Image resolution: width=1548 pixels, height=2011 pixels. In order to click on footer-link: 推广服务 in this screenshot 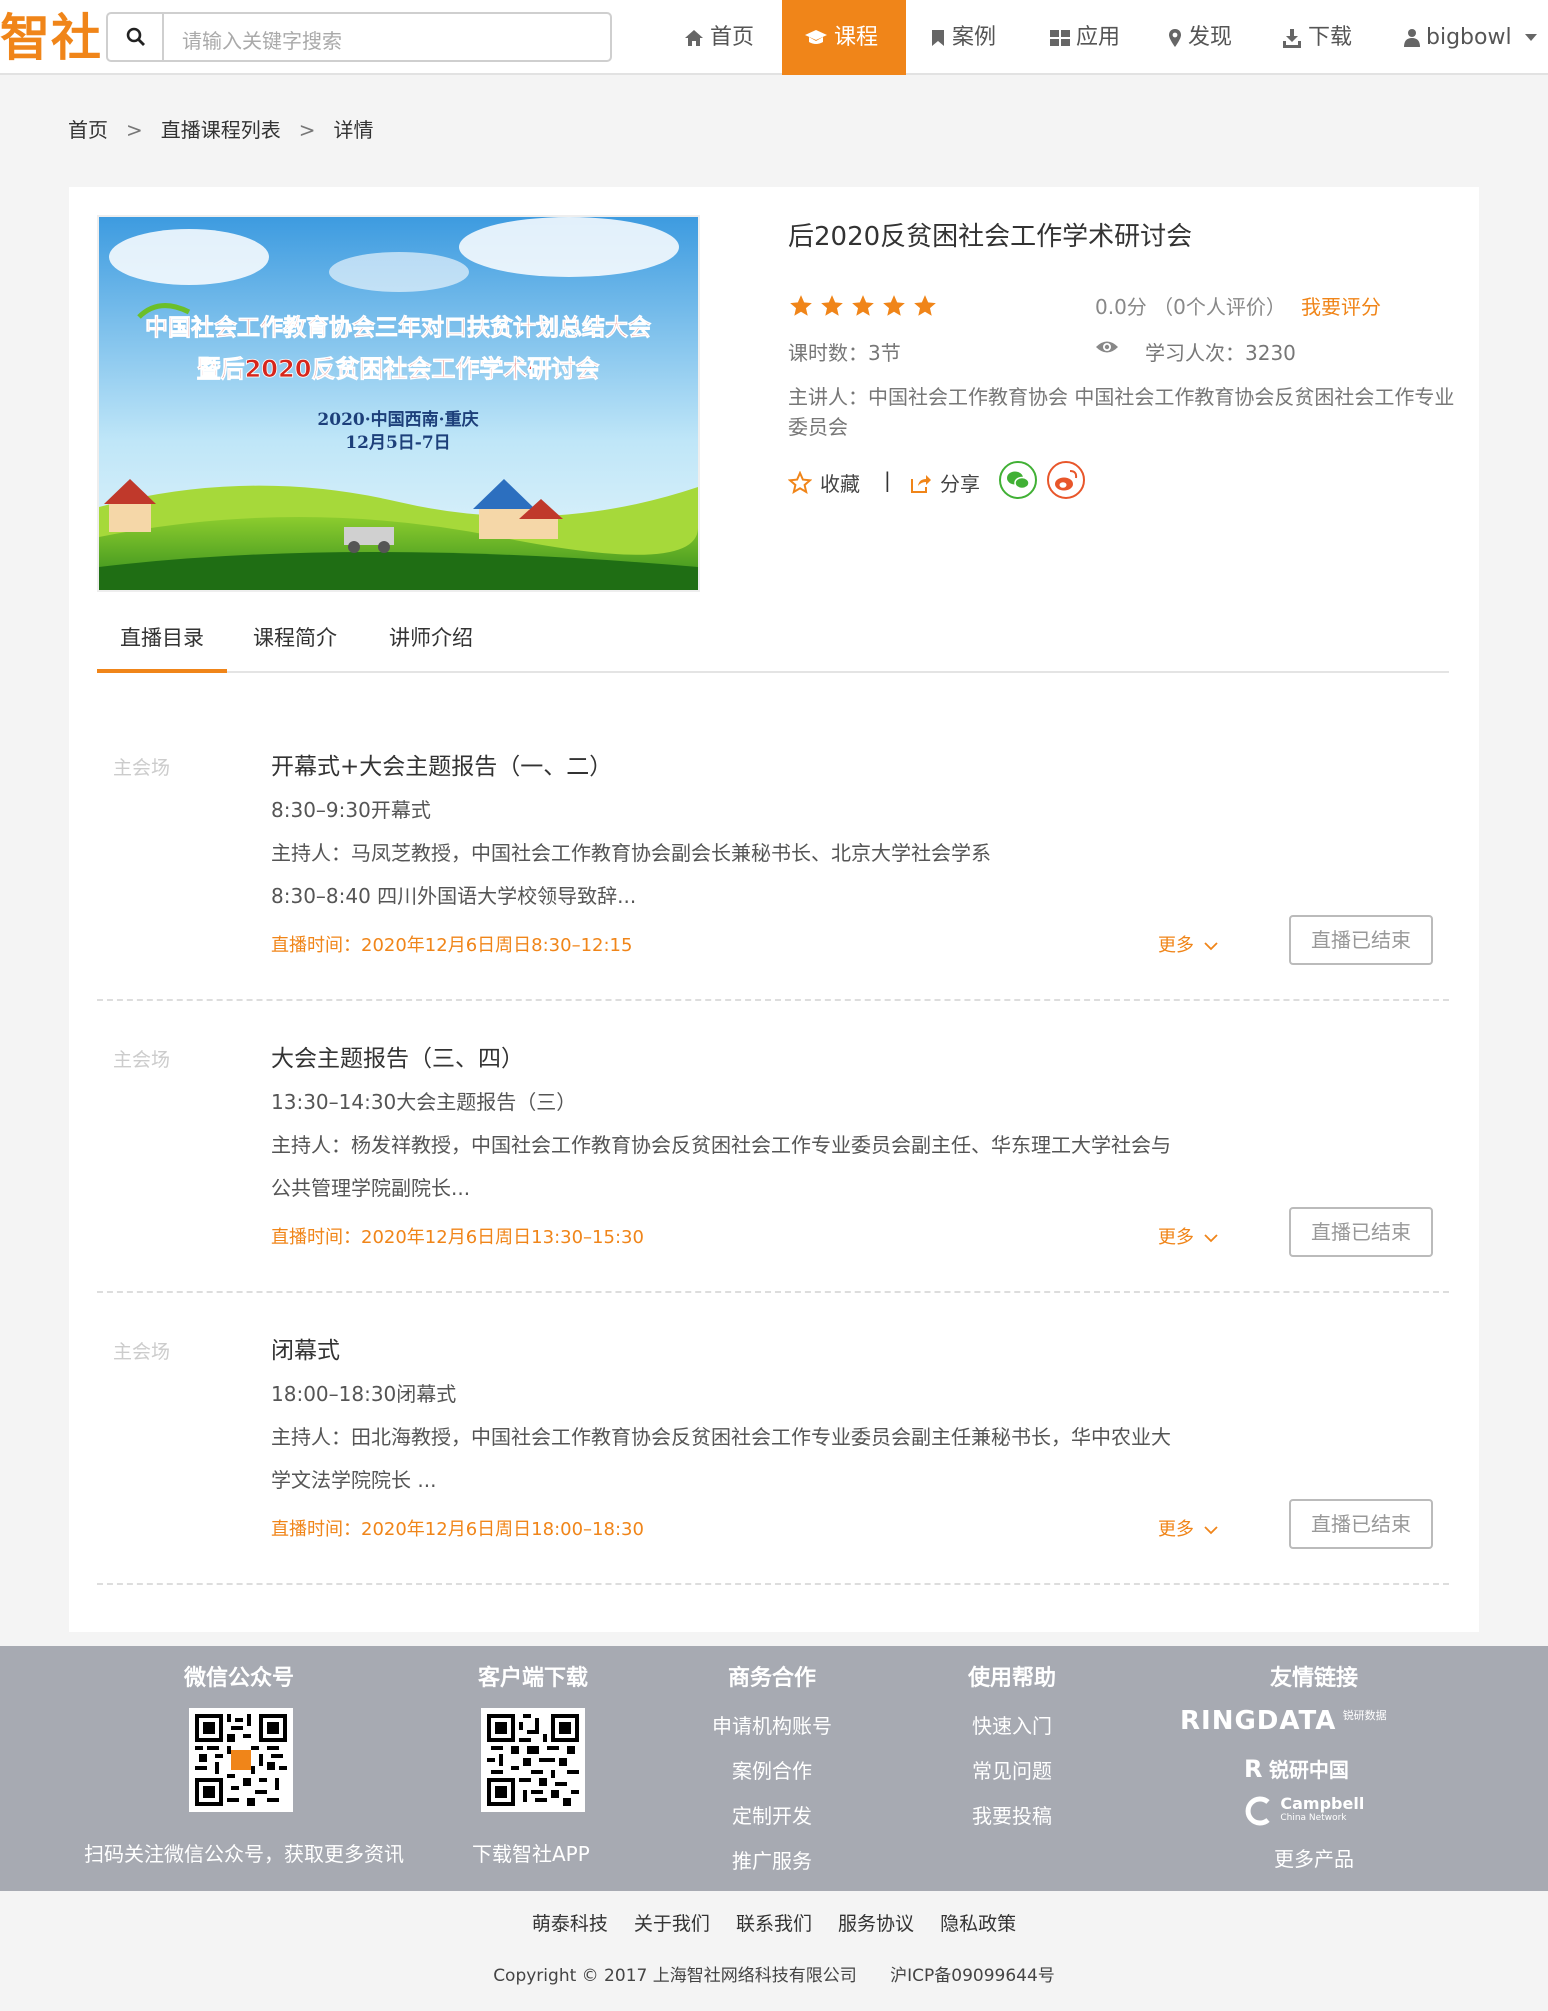, I will do `click(772, 1859)`.